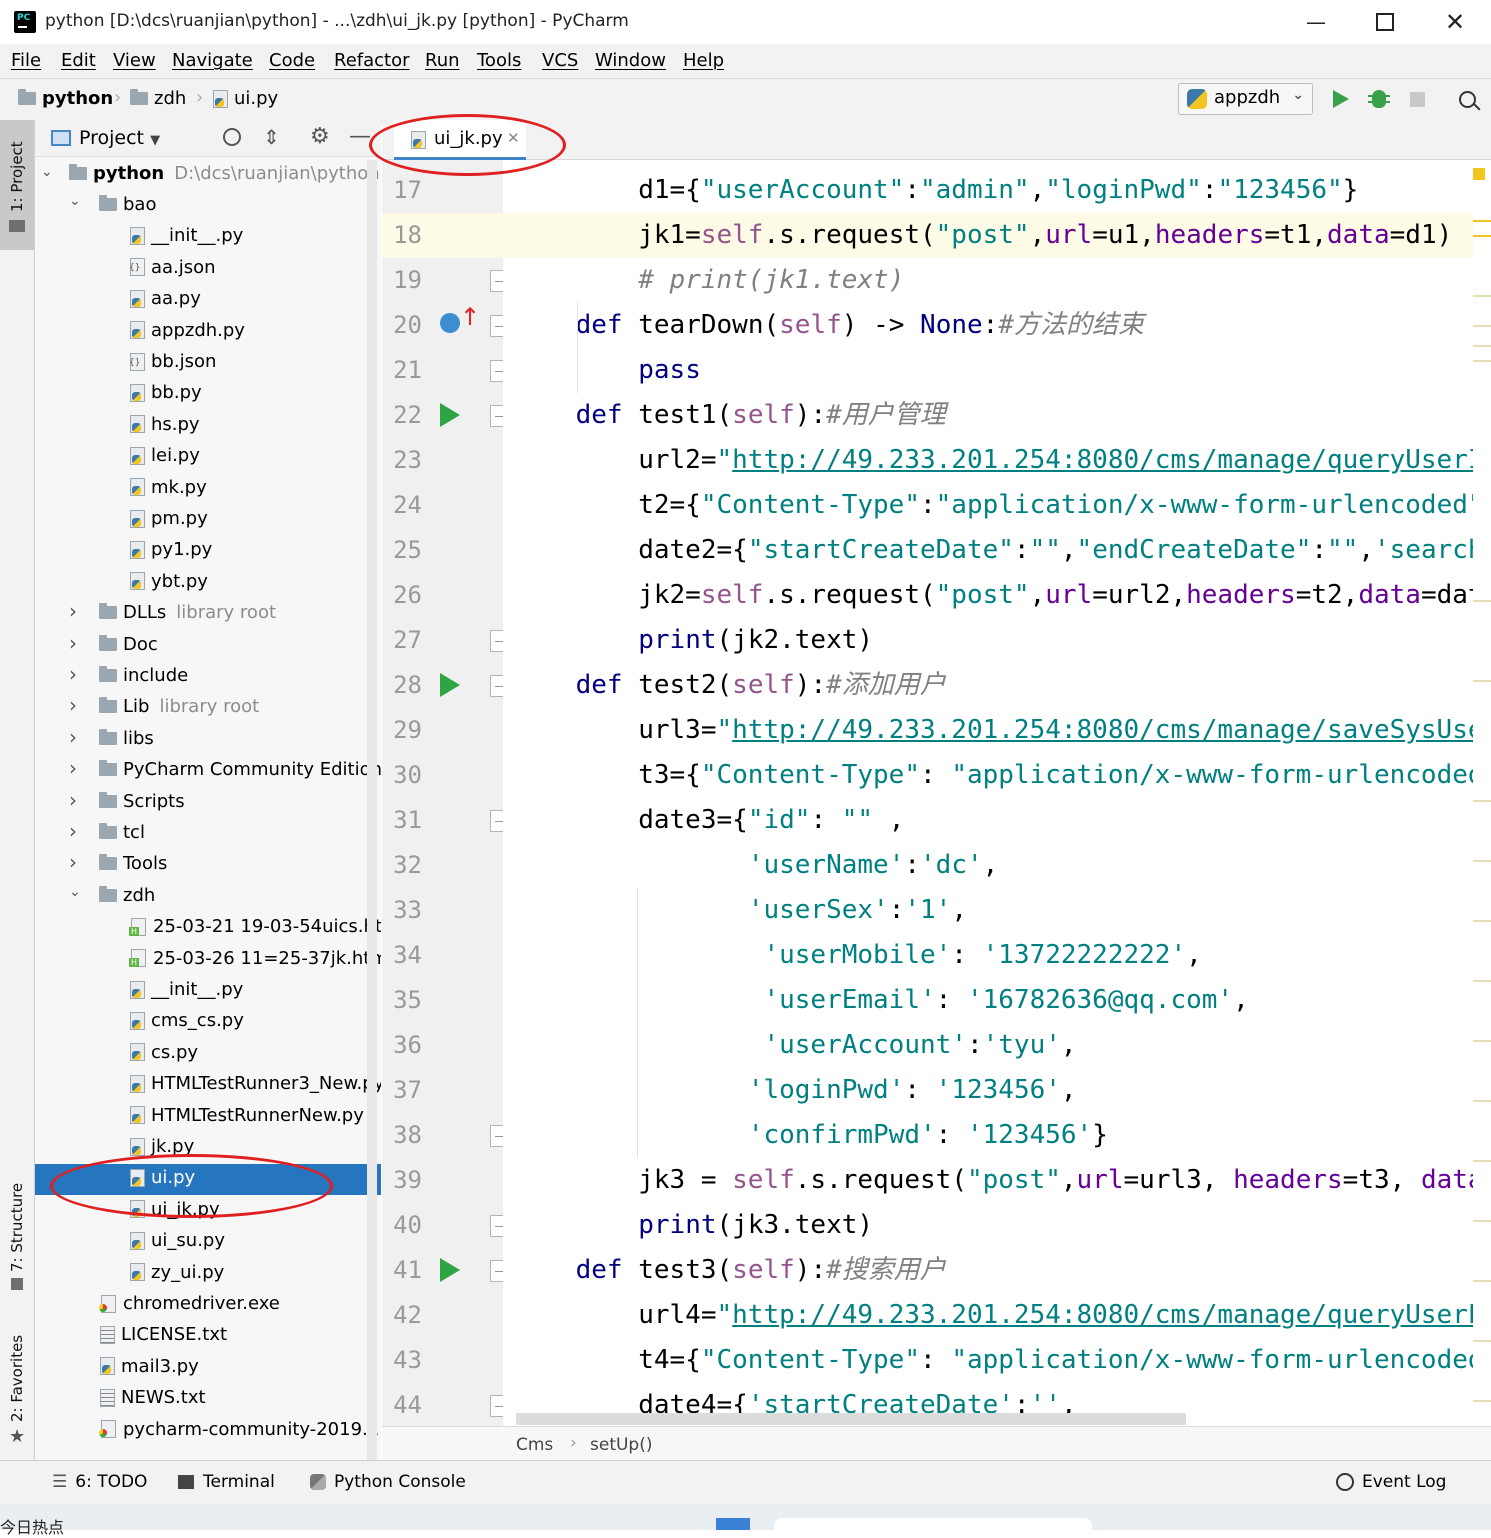  Describe the element at coordinates (208, 457) in the screenshot. I see `tree-item: lei.py` at that location.